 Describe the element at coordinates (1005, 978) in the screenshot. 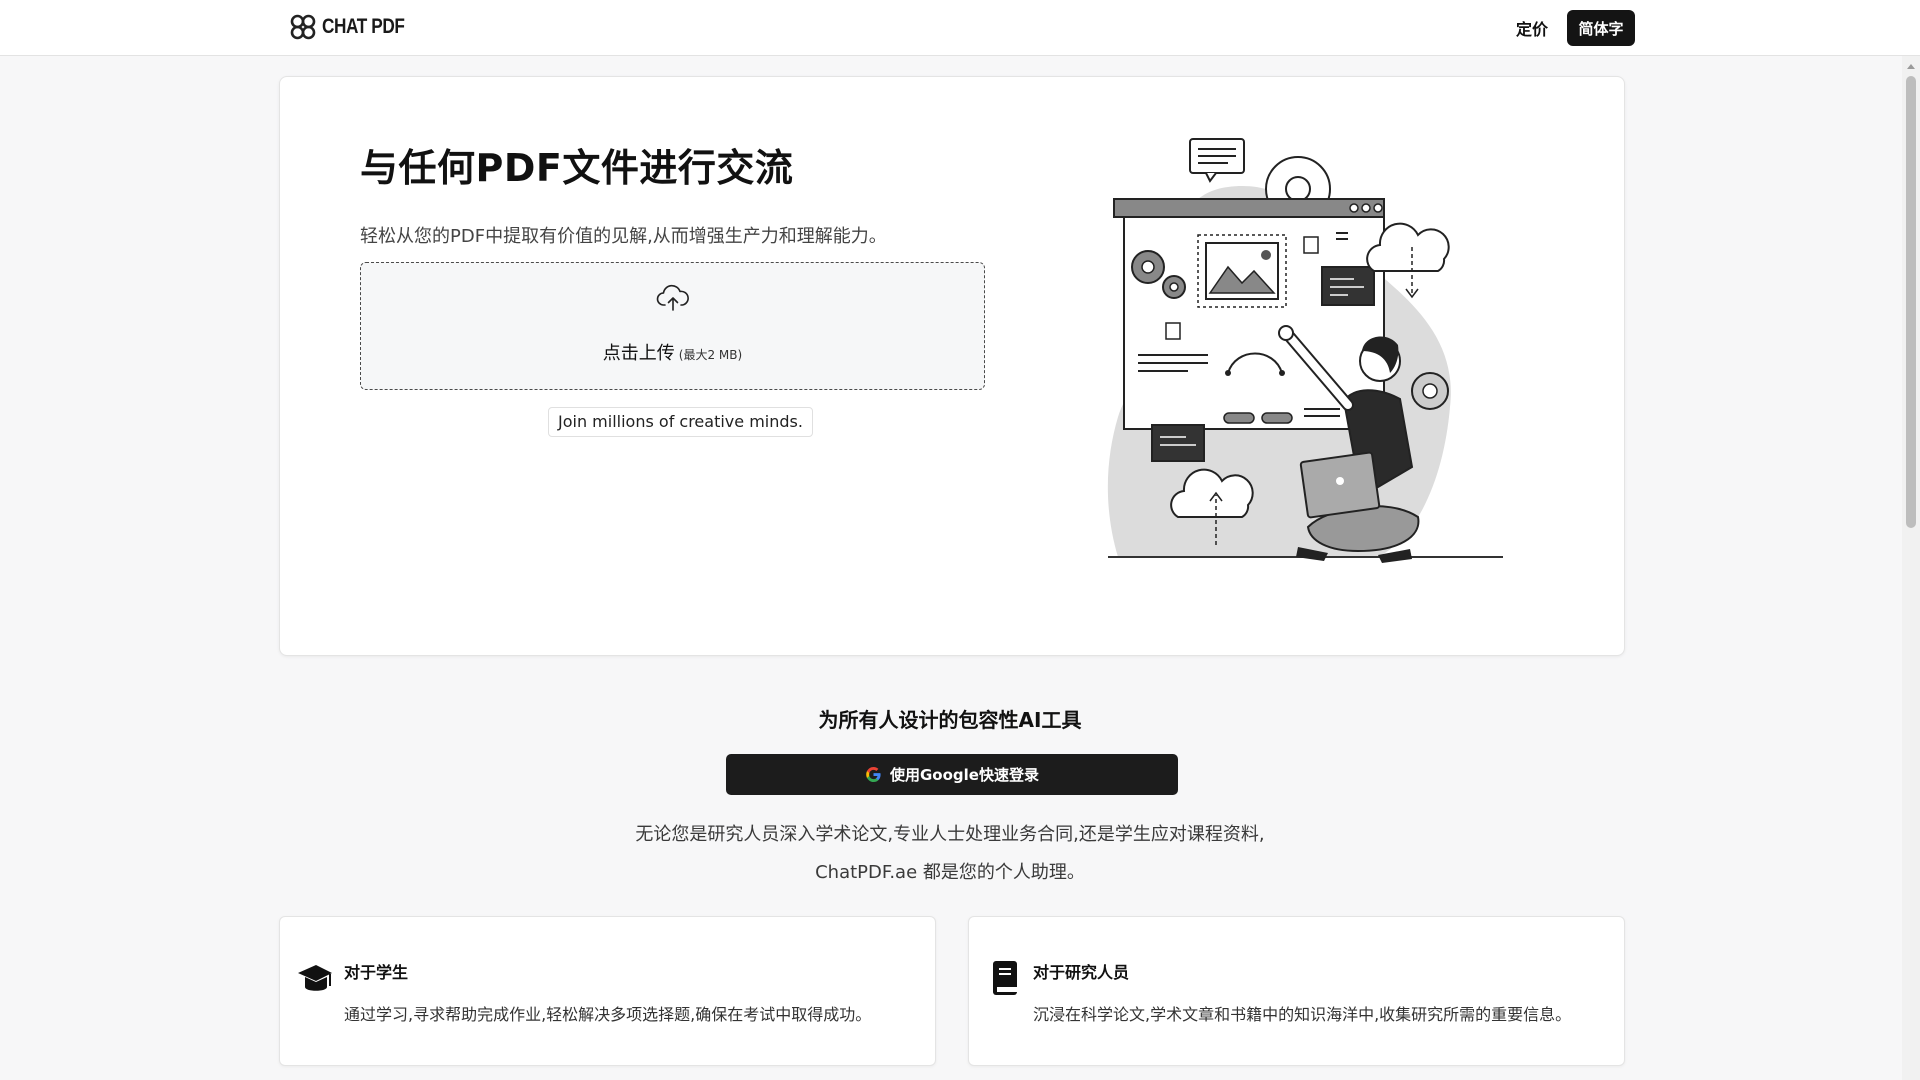

I see `book-icon` at that location.